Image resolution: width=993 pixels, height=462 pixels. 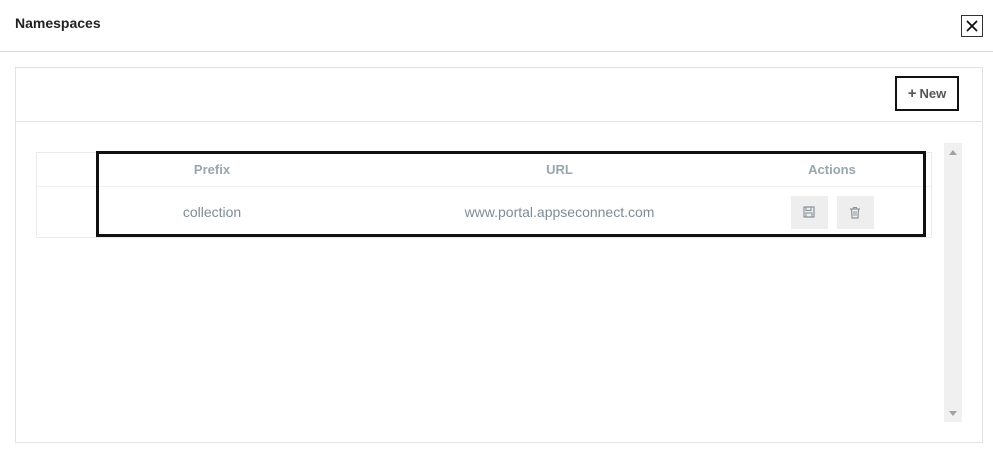 I want to click on cell-actions, so click(x=832, y=212).